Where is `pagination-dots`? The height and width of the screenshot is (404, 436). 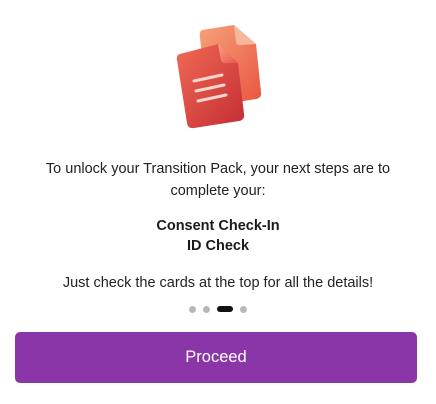 pagination-dots is located at coordinates (218, 309).